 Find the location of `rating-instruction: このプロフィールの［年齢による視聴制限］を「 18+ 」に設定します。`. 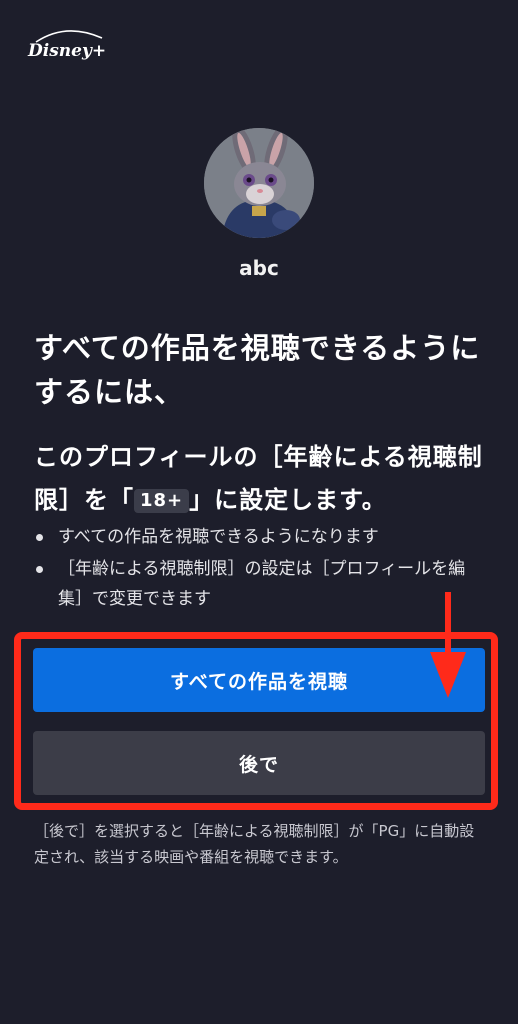

rating-instruction: このプロフィールの［年齢による視聴制限］を「 18+ 」に設定します。 is located at coordinates (260, 479).